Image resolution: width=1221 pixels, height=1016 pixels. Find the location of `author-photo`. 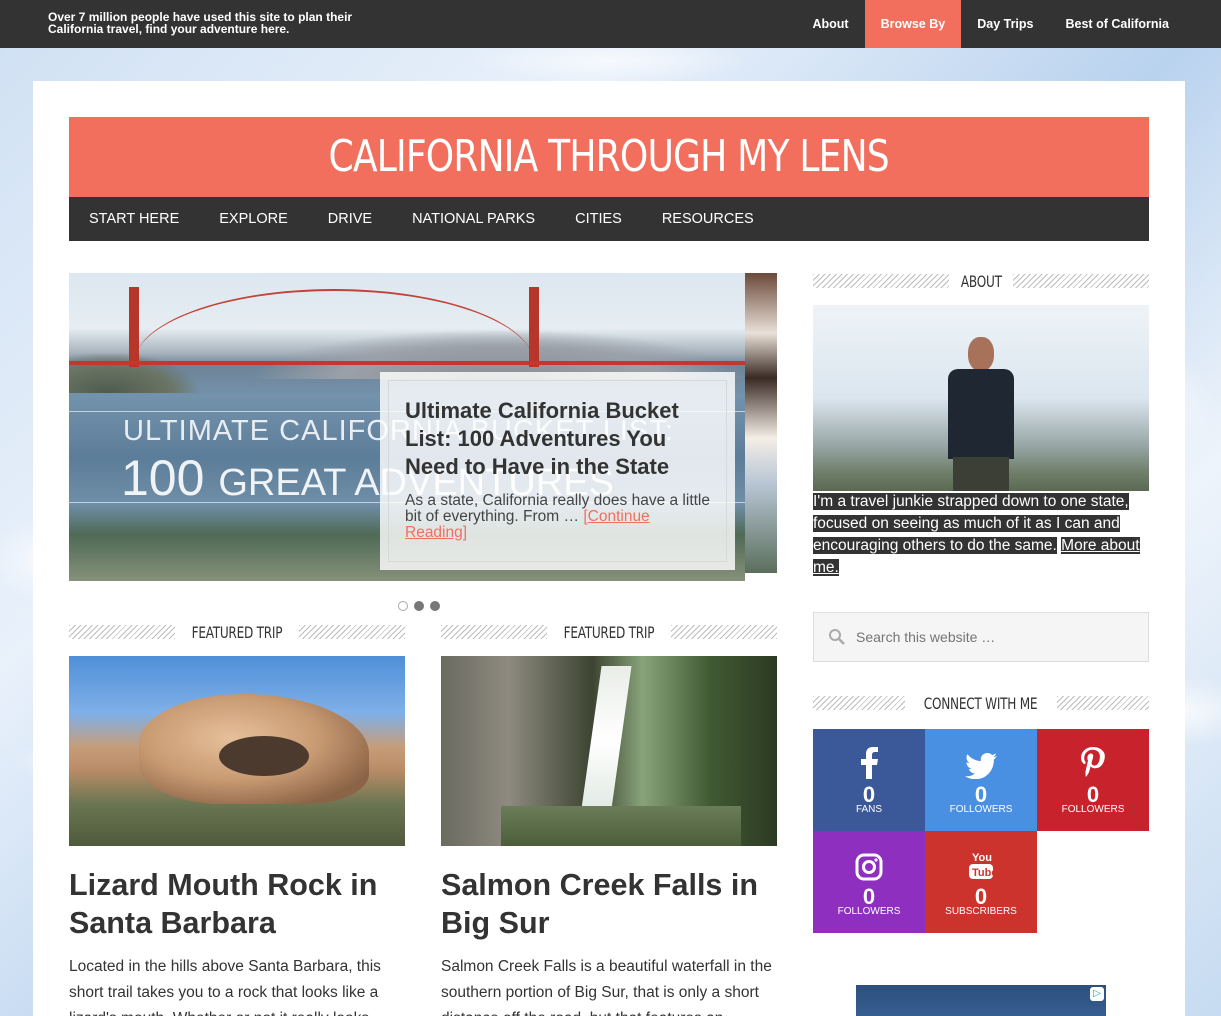

author-photo is located at coordinates (981, 398).